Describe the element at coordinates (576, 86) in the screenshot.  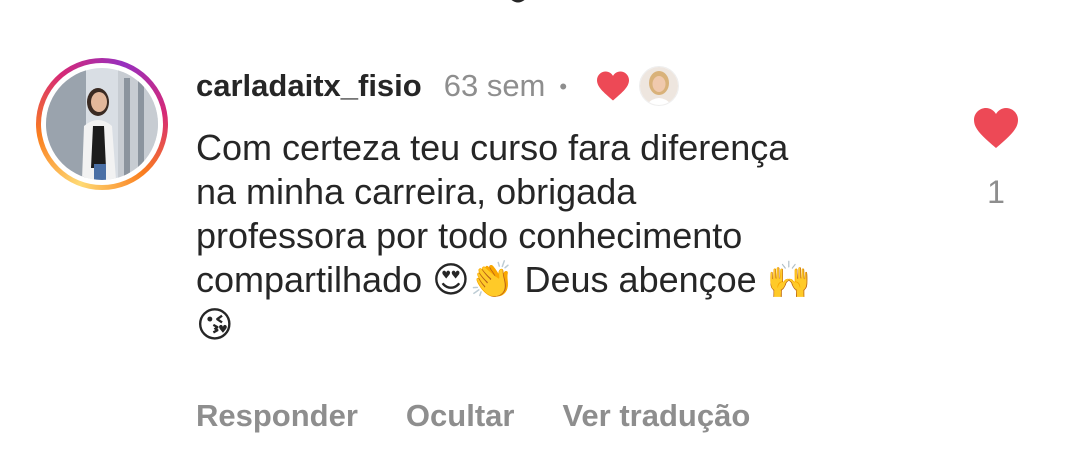
I see `comment-meta: carladaitx_fisio 63 sem •` at that location.